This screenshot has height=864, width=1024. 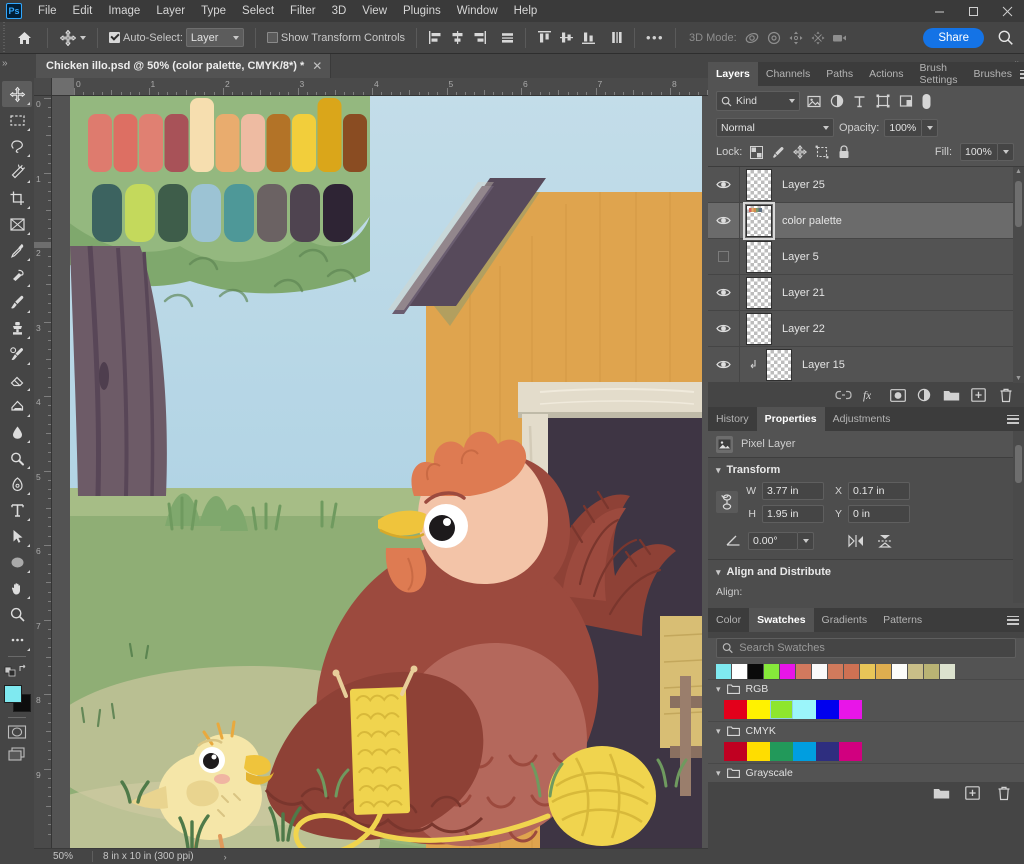 What do you see at coordinates (1018, 517) in the screenshot?
I see `properties-scrollbar` at bounding box center [1018, 517].